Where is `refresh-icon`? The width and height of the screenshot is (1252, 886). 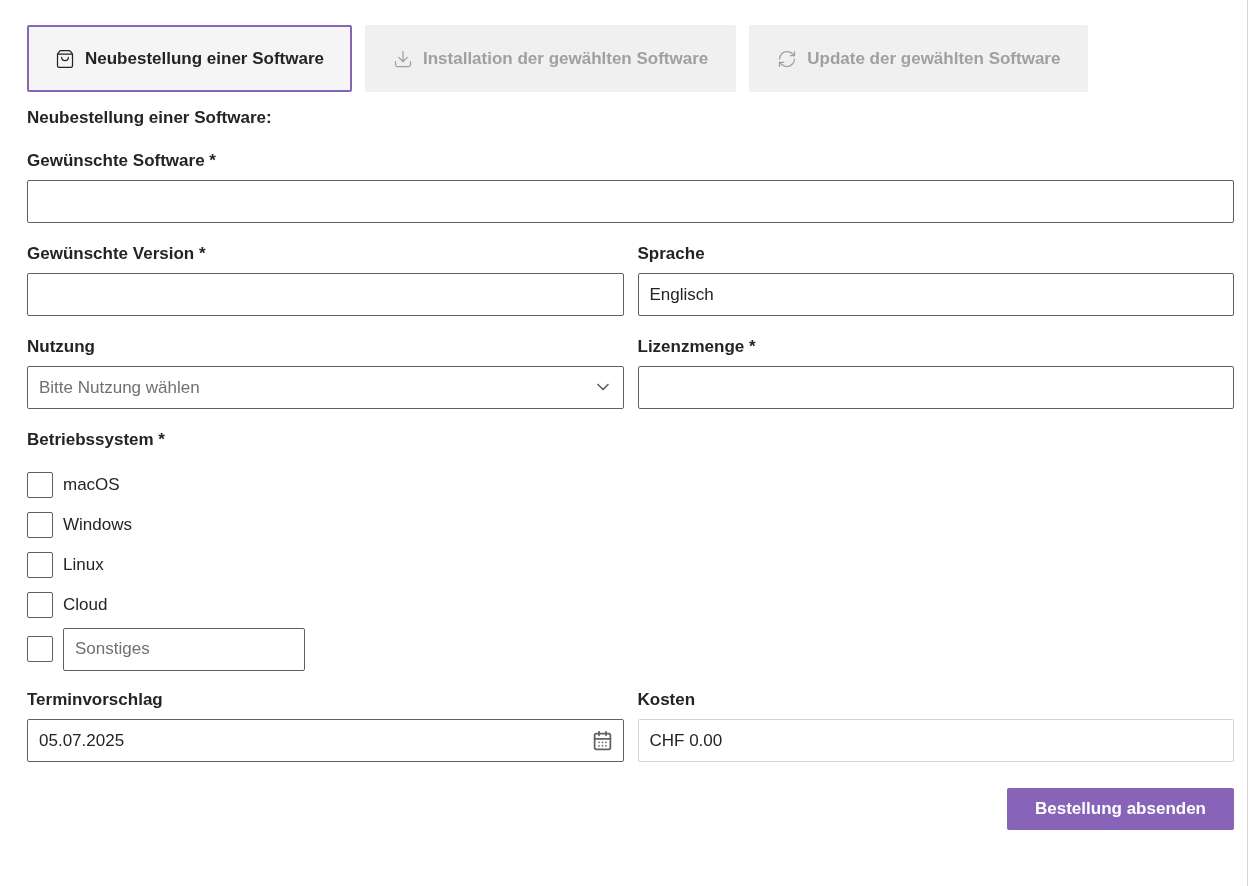
refresh-icon is located at coordinates (787, 58).